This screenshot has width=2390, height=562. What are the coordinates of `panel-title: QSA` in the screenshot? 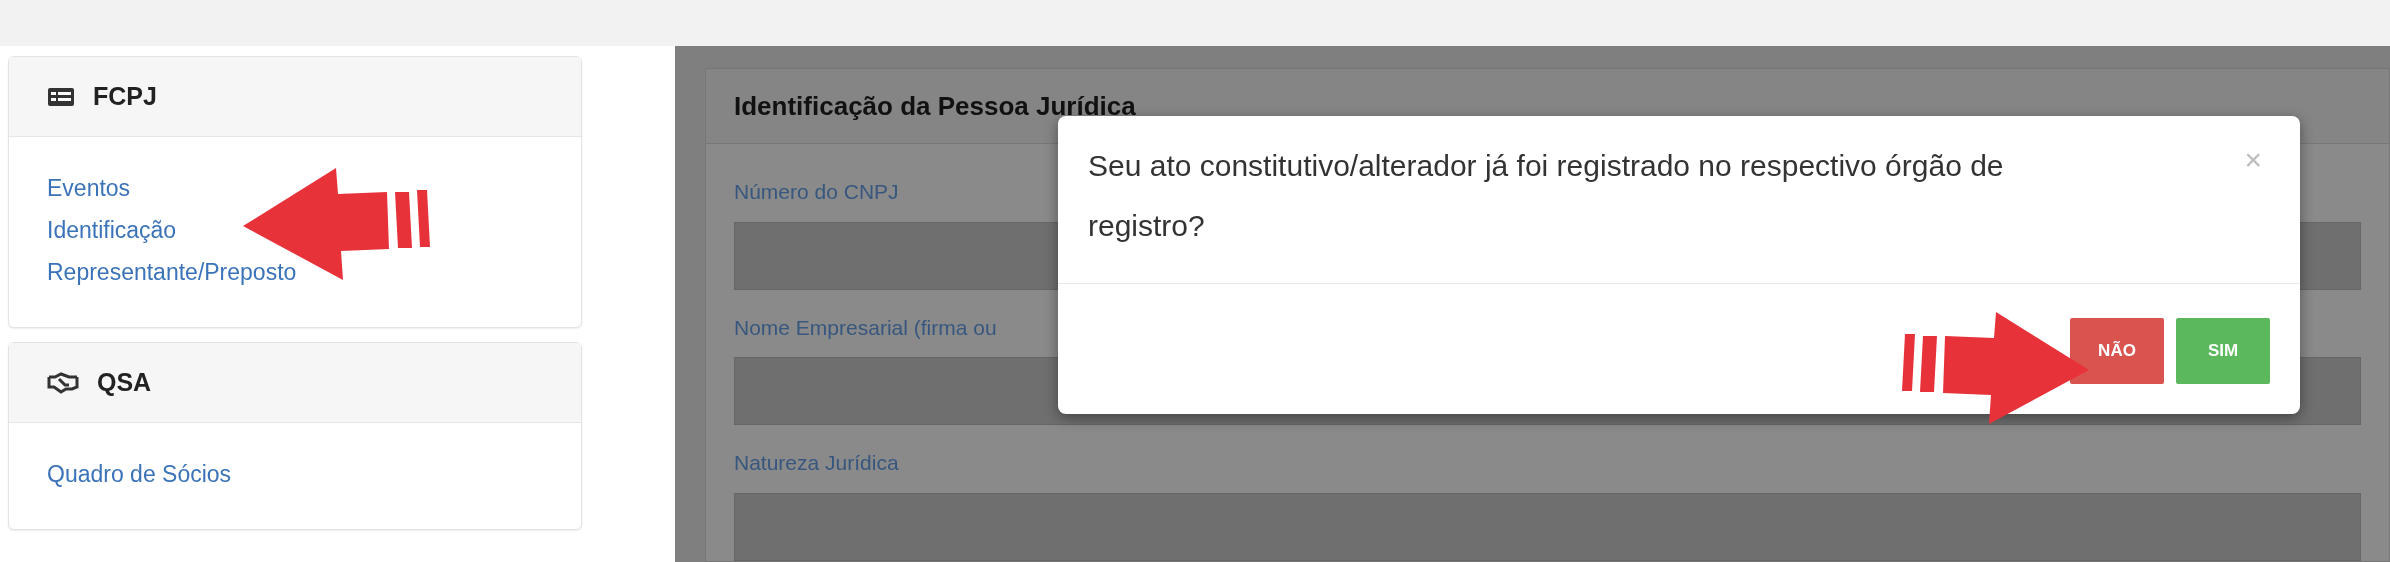 It's located at (124, 382).